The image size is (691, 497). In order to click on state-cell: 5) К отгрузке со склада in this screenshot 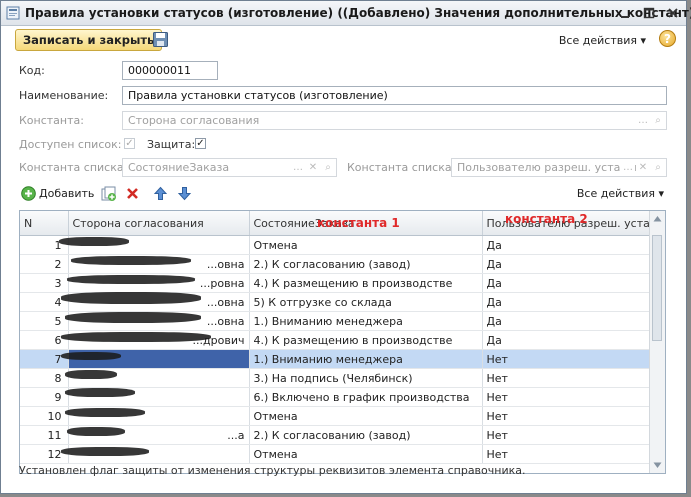, I will do `click(366, 302)`.